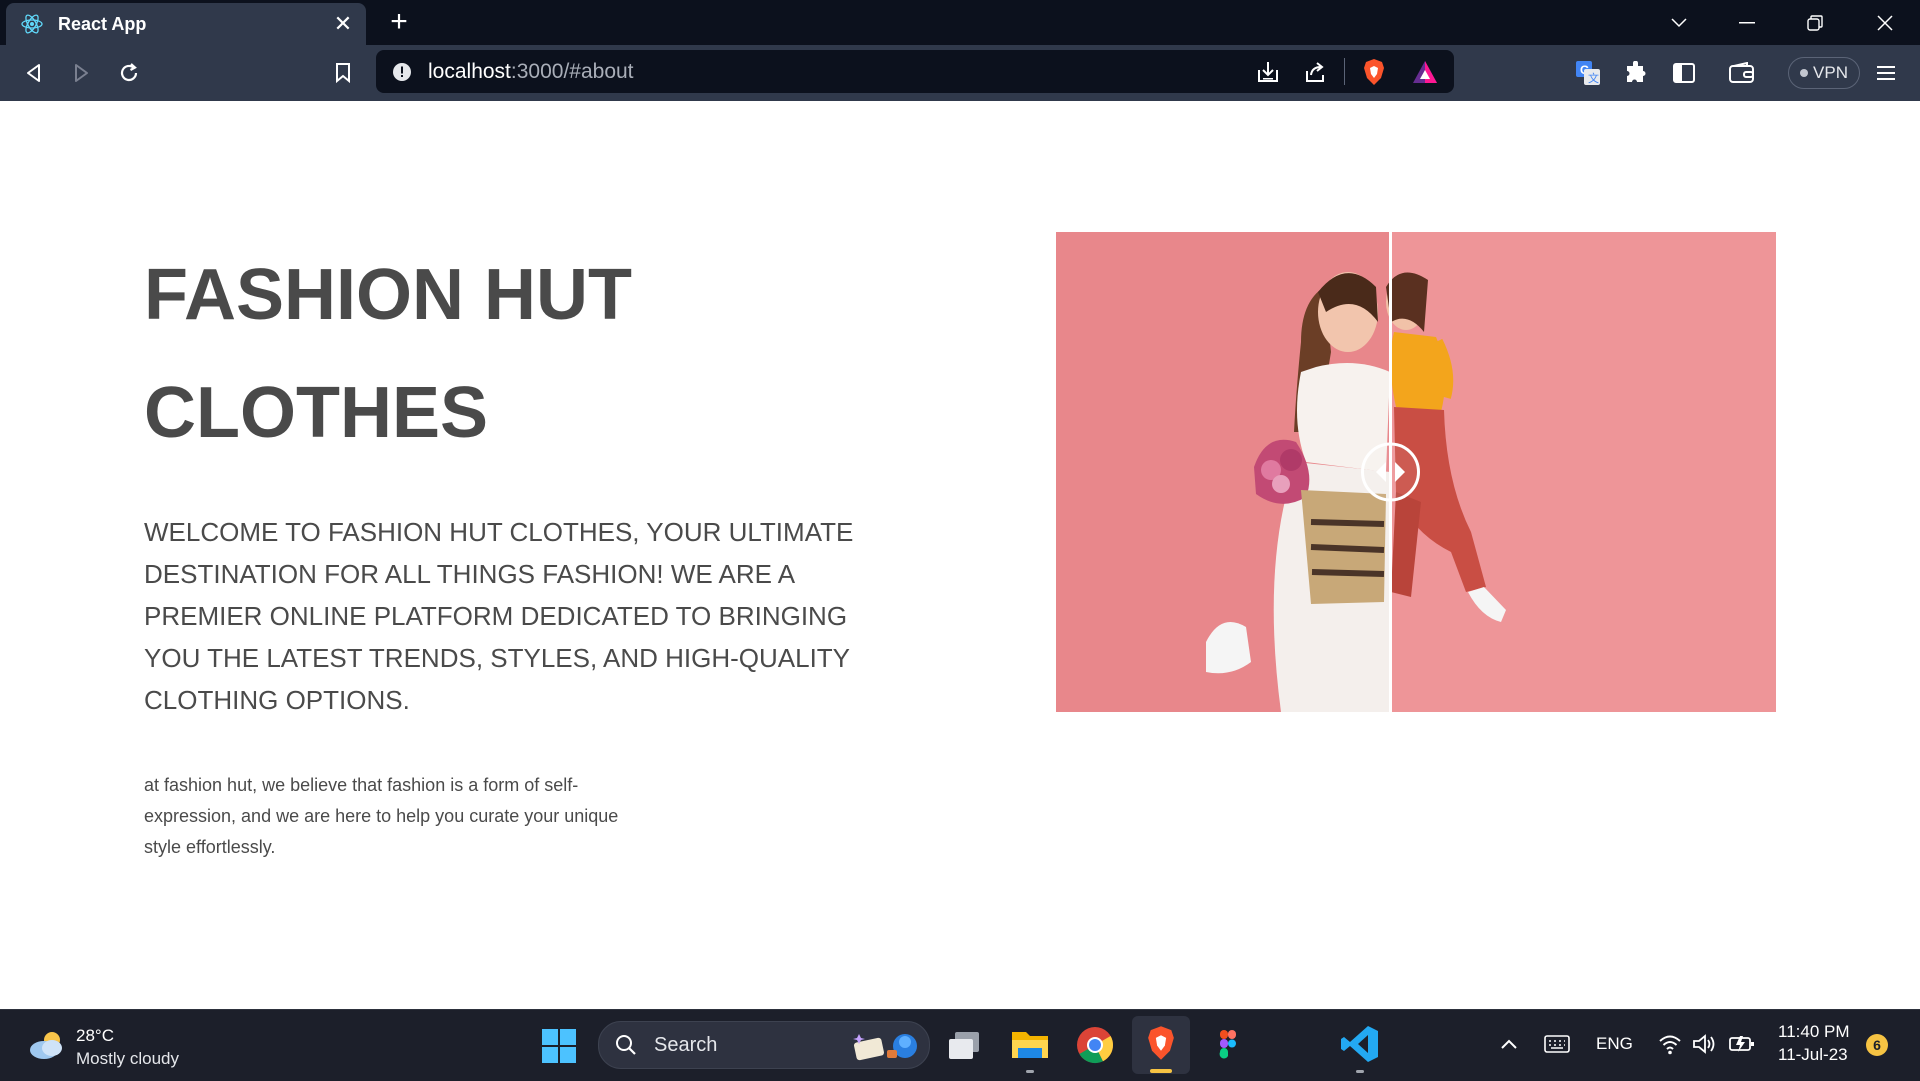 The height and width of the screenshot is (1081, 1920). I want to click on wifi-icon, so click(1670, 1044).